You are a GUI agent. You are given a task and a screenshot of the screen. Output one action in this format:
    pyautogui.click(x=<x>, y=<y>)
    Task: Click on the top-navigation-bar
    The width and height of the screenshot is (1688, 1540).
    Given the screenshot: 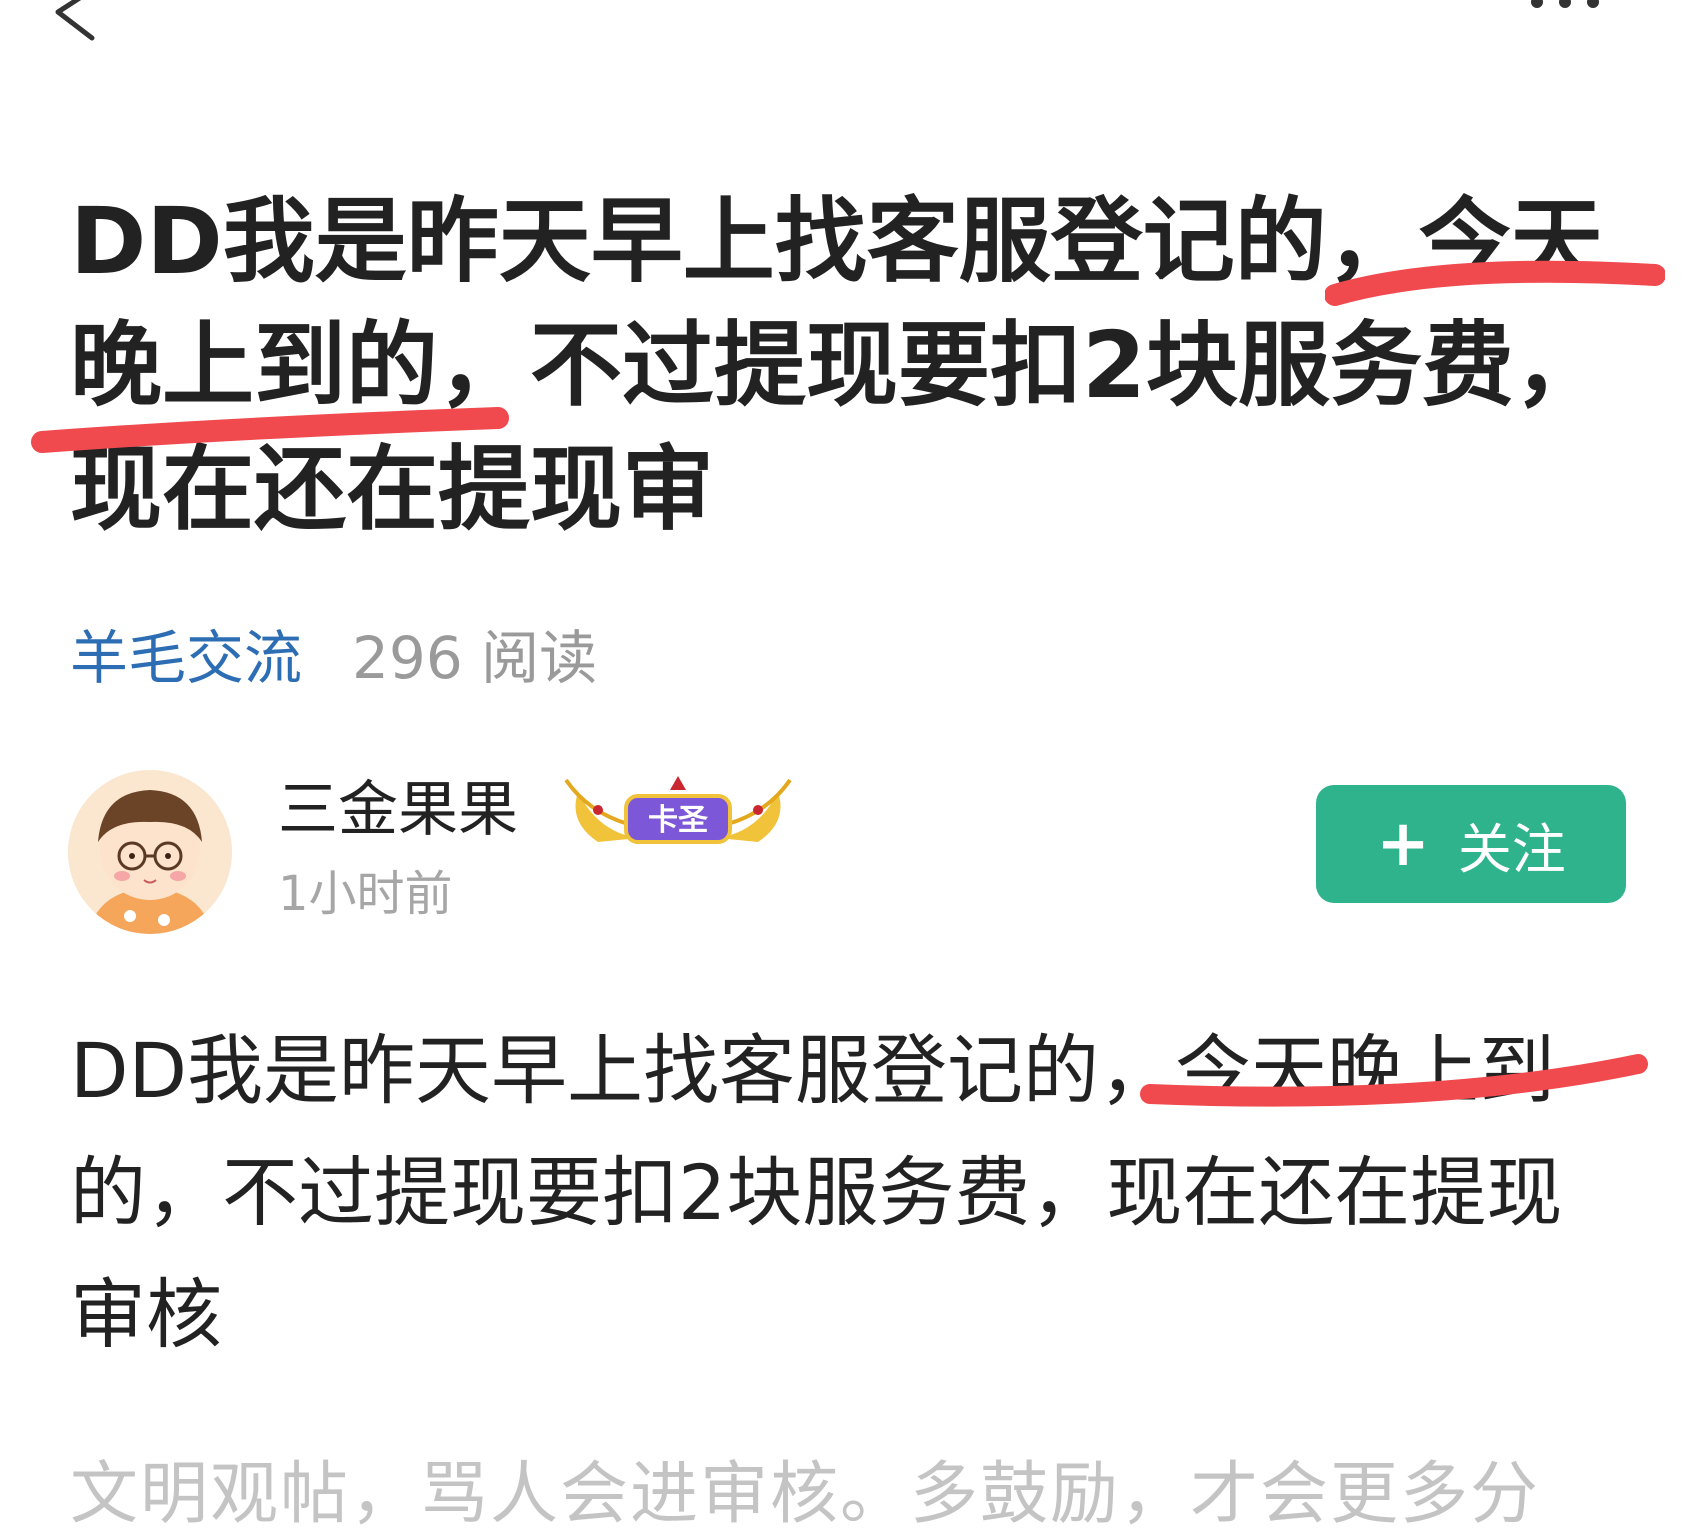 What is the action you would take?
    pyautogui.click(x=844, y=30)
    